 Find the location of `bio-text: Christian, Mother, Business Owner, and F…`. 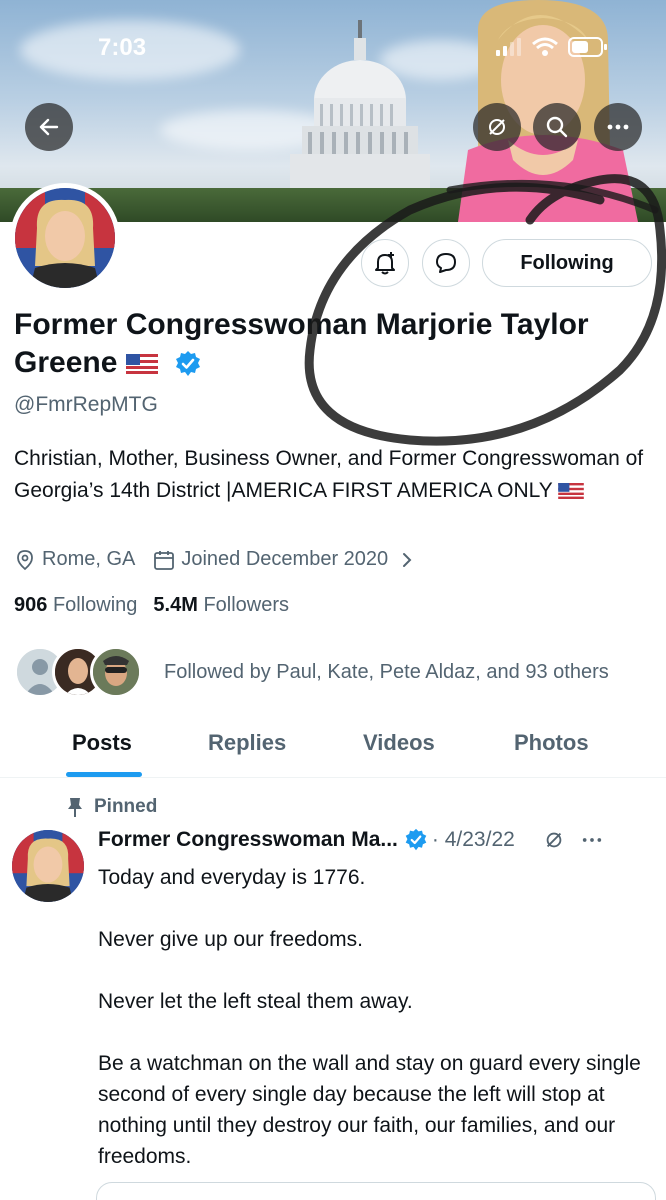

bio-text: Christian, Mother, Business Owner, and F… is located at coordinates (329, 474).